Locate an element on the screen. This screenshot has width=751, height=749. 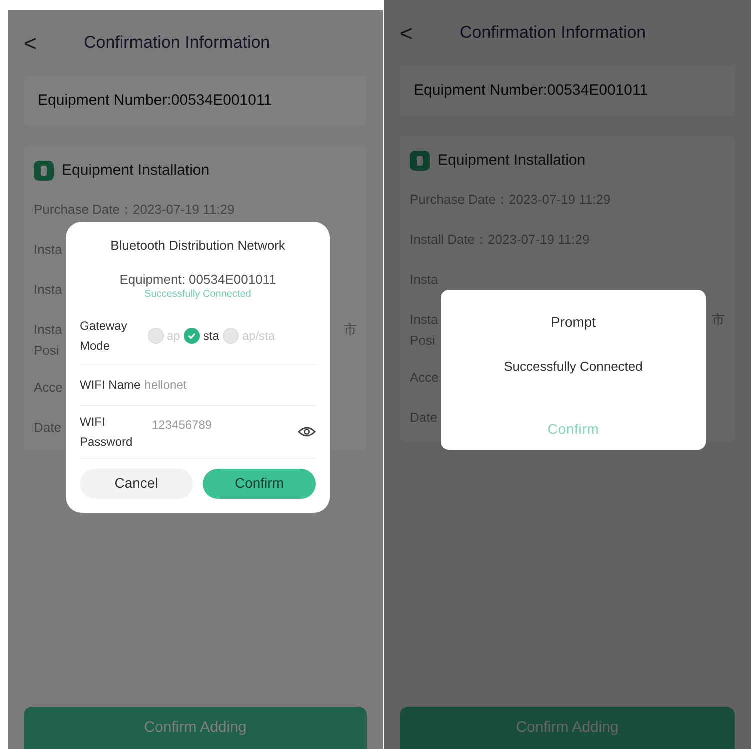
info-text: Date is located at coordinates (48, 427).